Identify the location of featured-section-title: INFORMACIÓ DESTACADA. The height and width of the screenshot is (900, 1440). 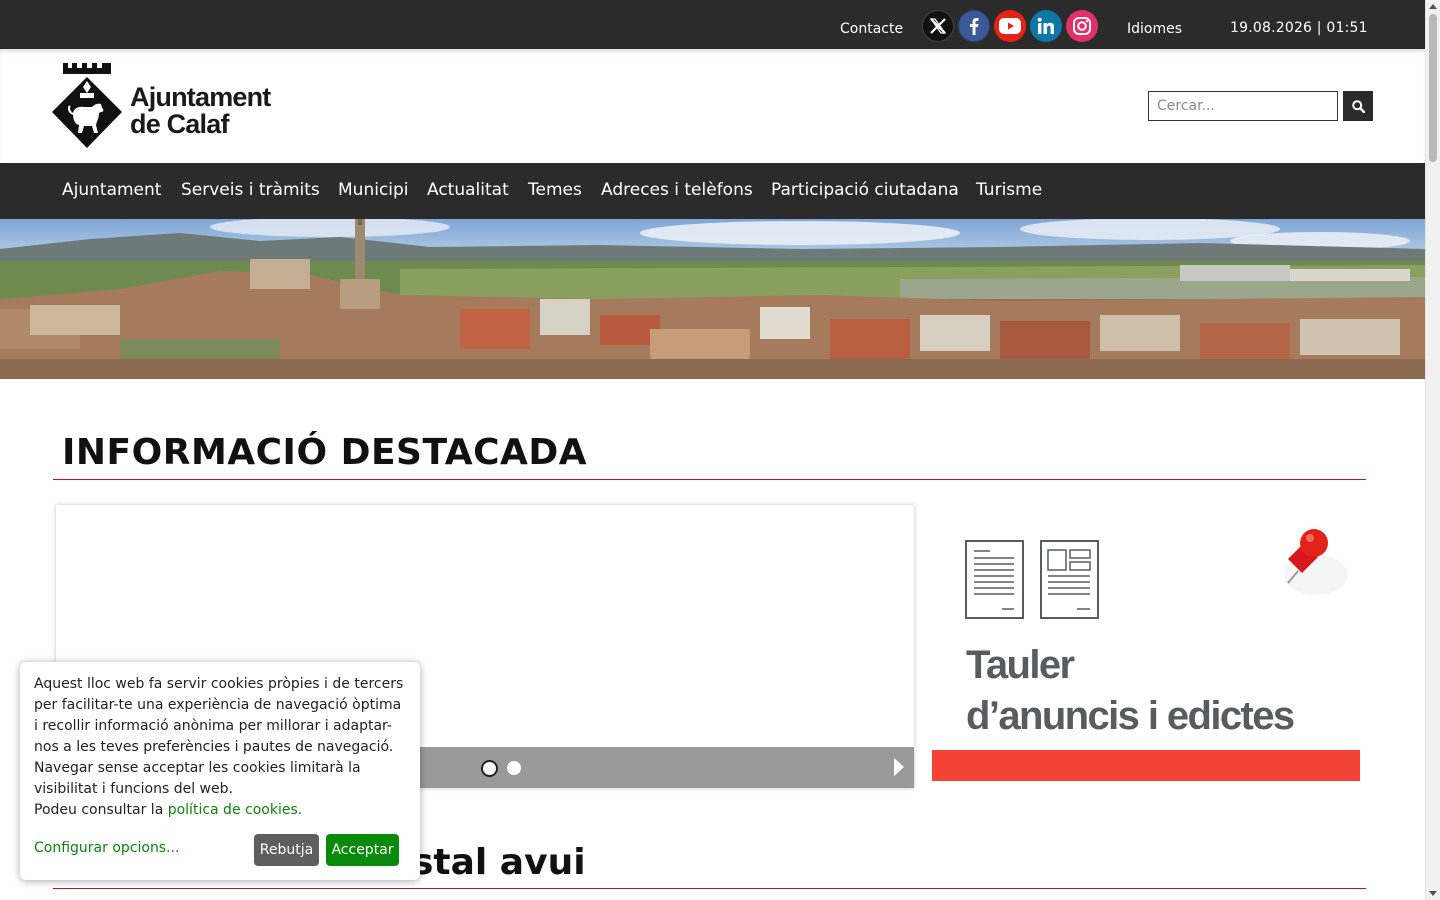
(325, 452).